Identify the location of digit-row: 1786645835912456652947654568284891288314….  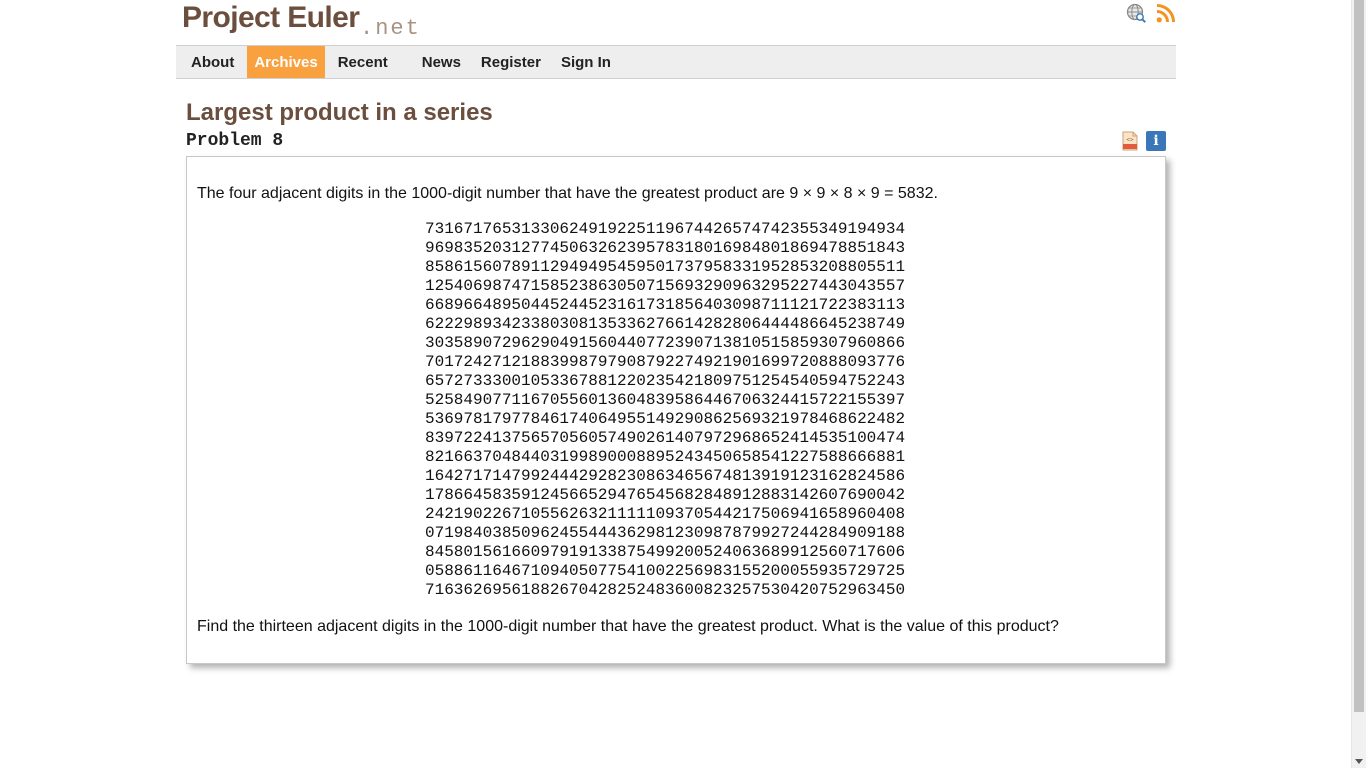
(665, 495).